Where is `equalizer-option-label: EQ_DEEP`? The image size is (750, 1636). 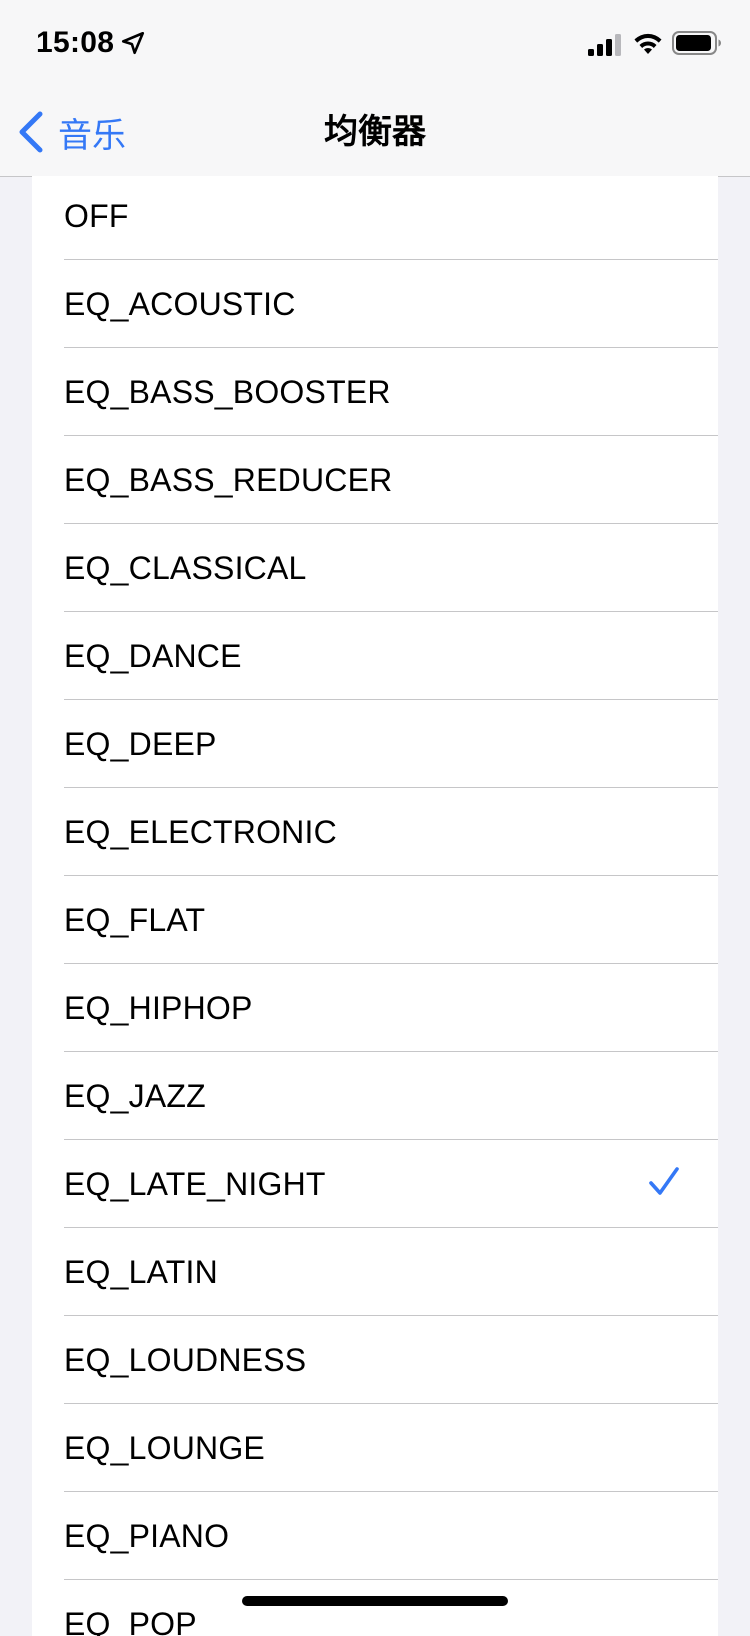 equalizer-option-label: EQ_DEEP is located at coordinates (140, 744).